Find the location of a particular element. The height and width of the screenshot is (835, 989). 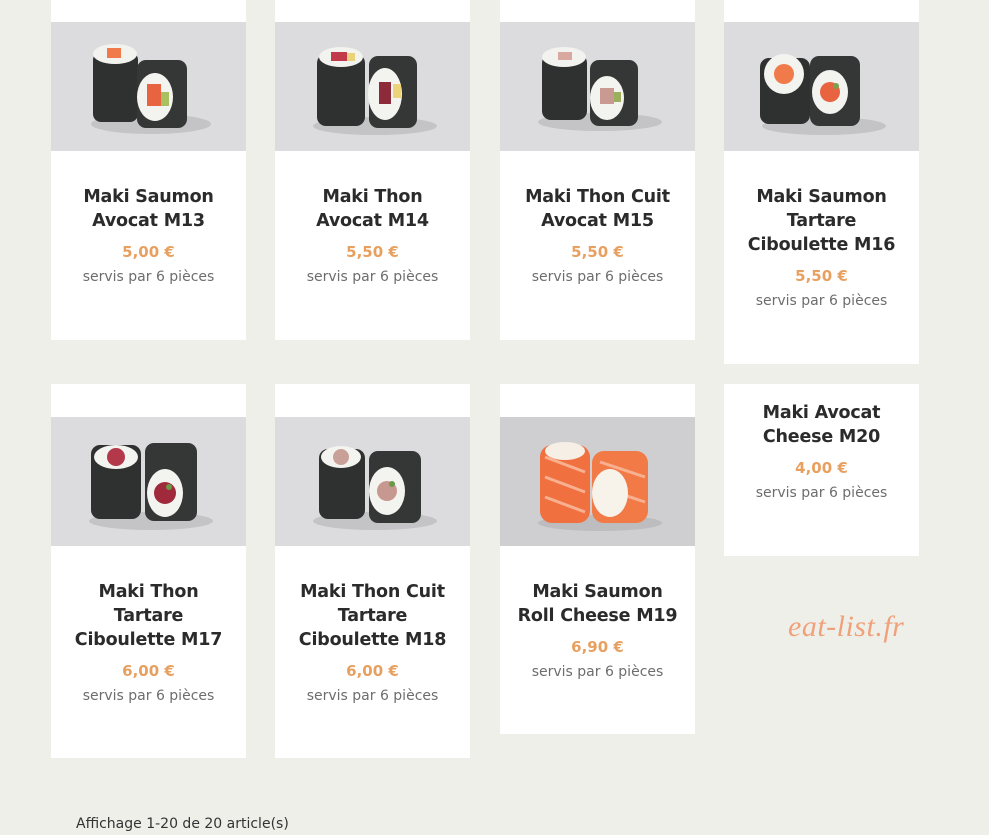

product-name: Maki Saumon Roll Cheese M19 is located at coordinates (597, 604).